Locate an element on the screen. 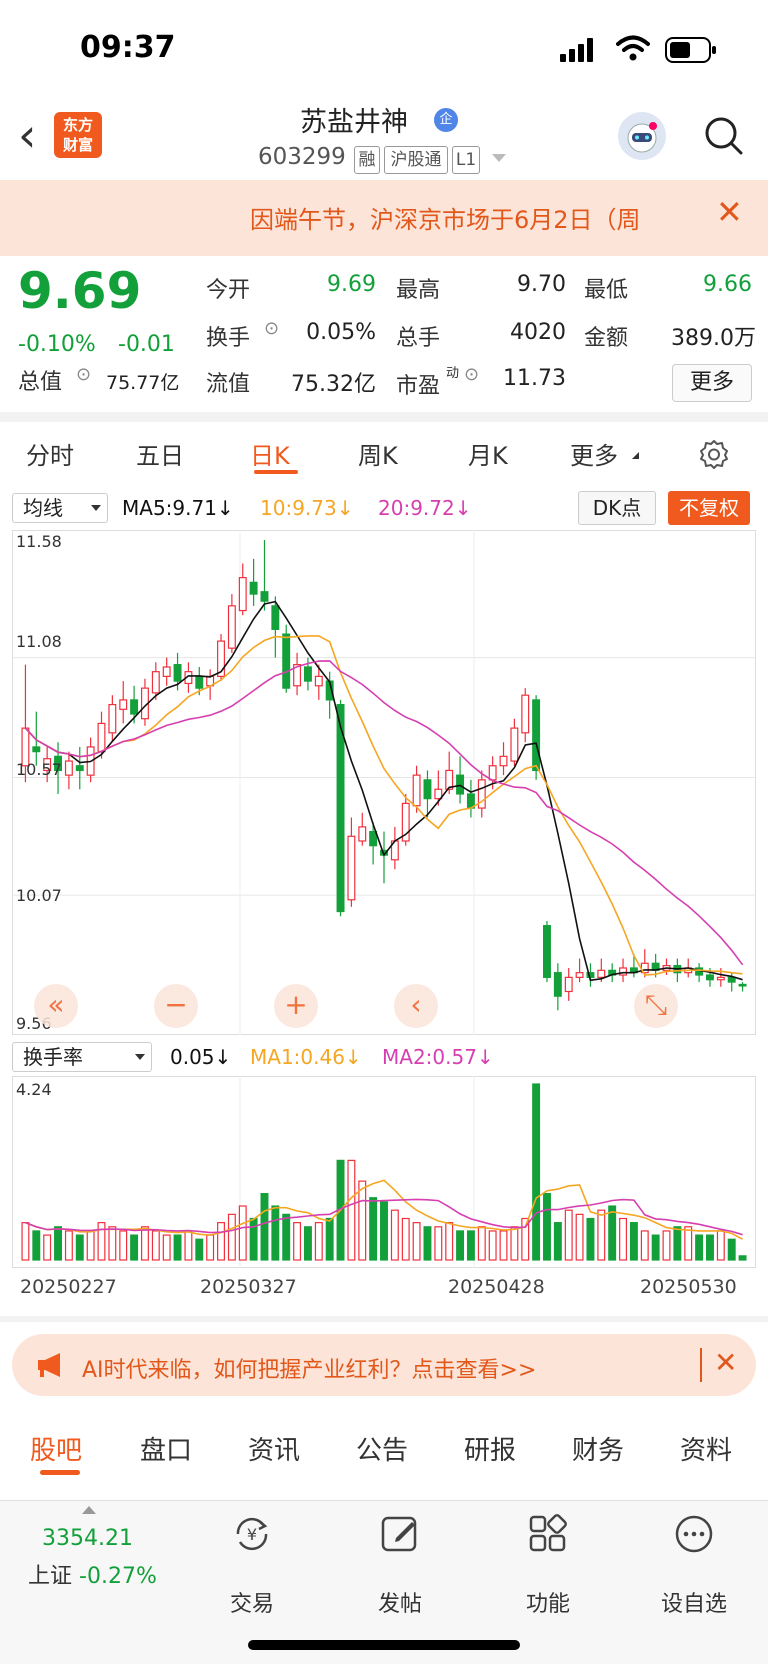 This screenshot has width=768, height=1664. indicator-select: 均线 is located at coordinates (60, 508).